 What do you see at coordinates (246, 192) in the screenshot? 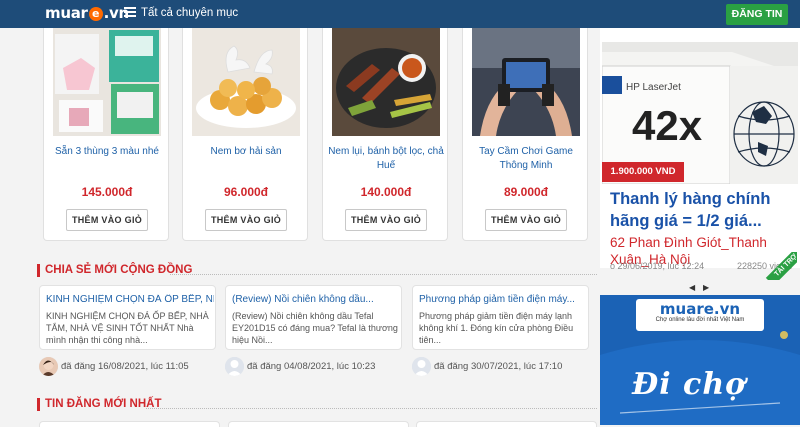
I see `product-price: 96.000đ` at bounding box center [246, 192].